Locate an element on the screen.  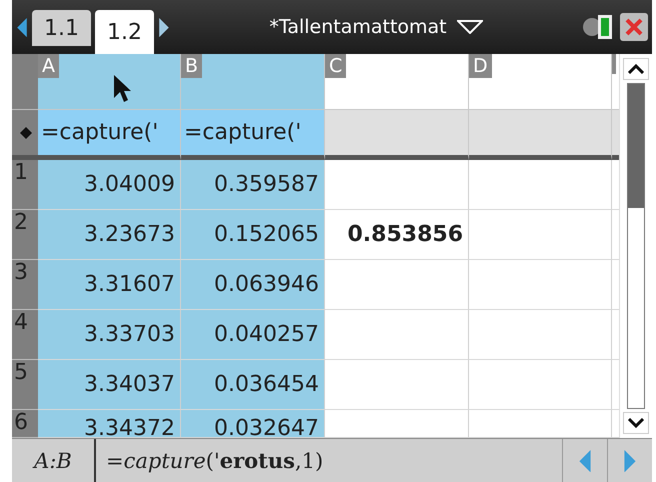
table-cell: 0.152065 is located at coordinates (253, 235).